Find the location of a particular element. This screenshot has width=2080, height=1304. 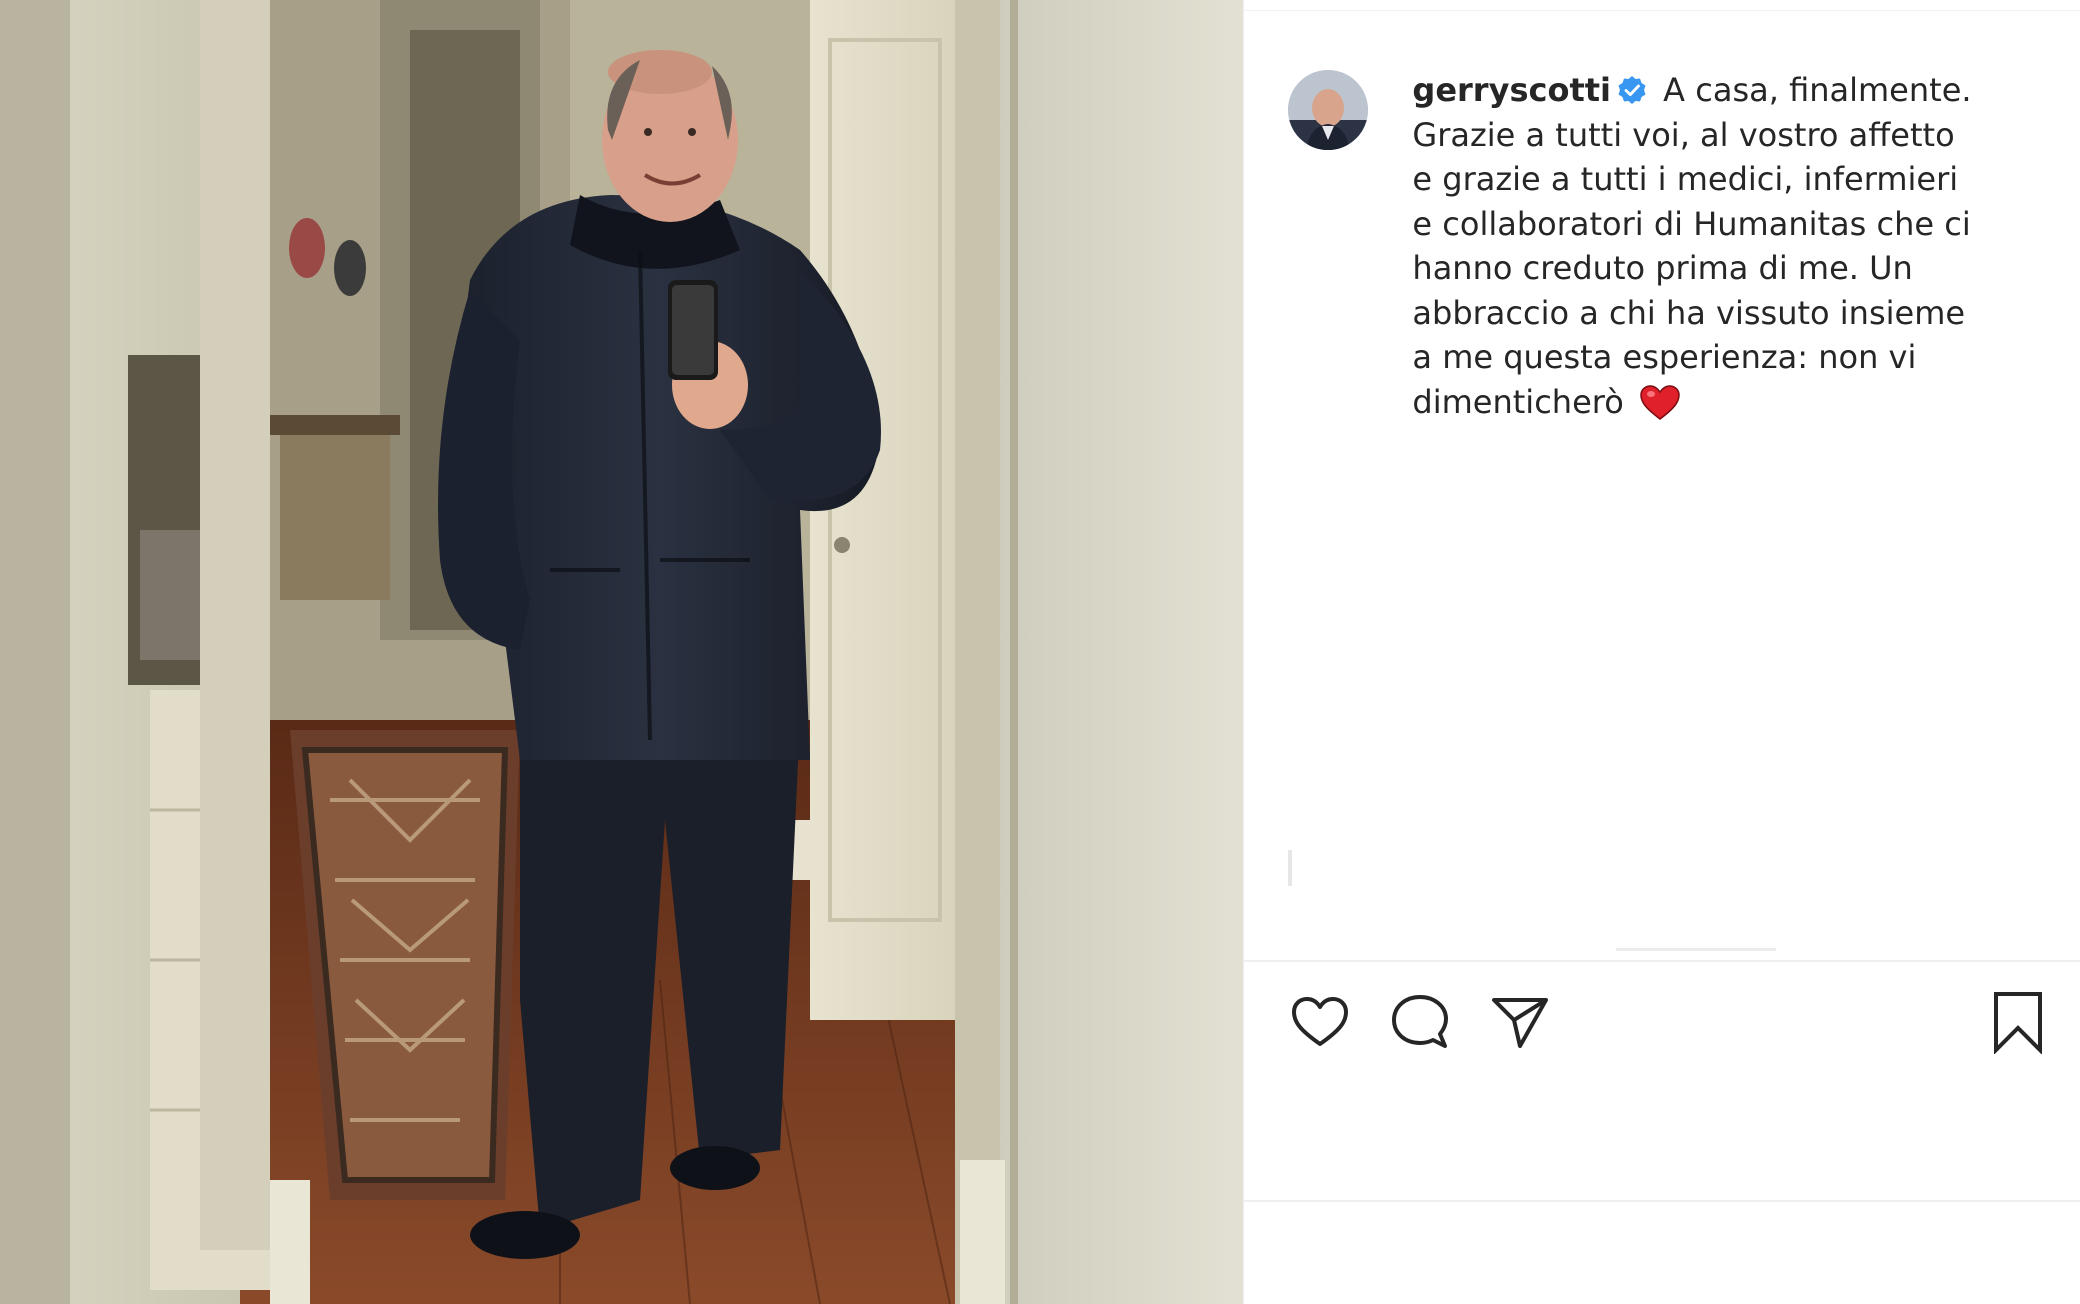

actions-divider-top is located at coordinates (1662, 961).